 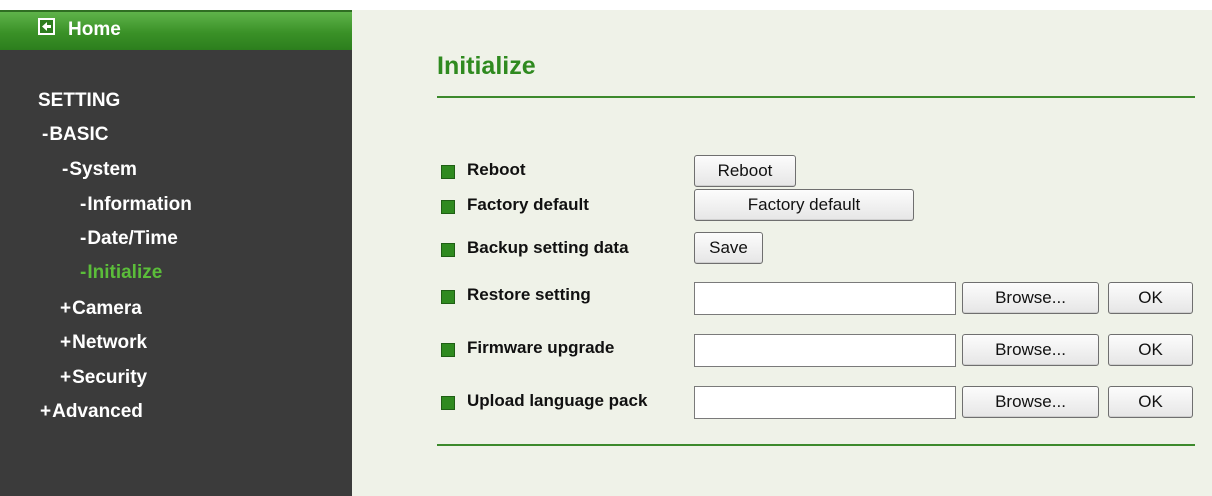 I want to click on row-label-reboot: Reboot, so click(x=496, y=169).